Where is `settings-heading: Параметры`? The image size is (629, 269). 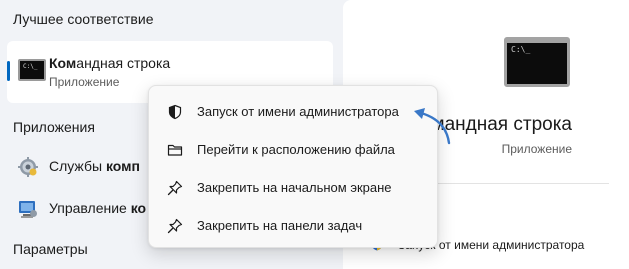 settings-heading: Параметры is located at coordinates (50, 249).